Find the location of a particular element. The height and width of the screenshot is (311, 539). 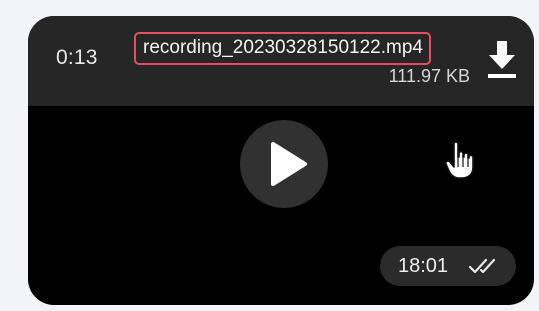

sent-time: 18:01 is located at coordinates (423, 266).